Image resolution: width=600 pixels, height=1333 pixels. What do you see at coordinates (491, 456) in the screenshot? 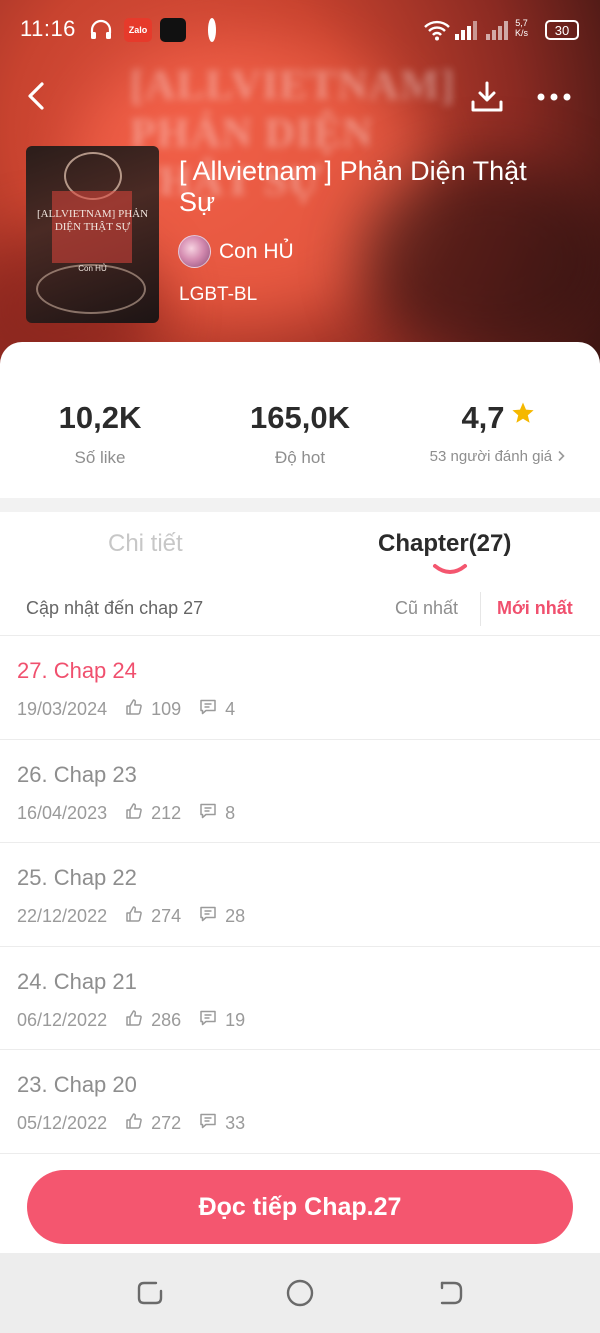
I see `stat-label: 53 người đánh giá` at bounding box center [491, 456].